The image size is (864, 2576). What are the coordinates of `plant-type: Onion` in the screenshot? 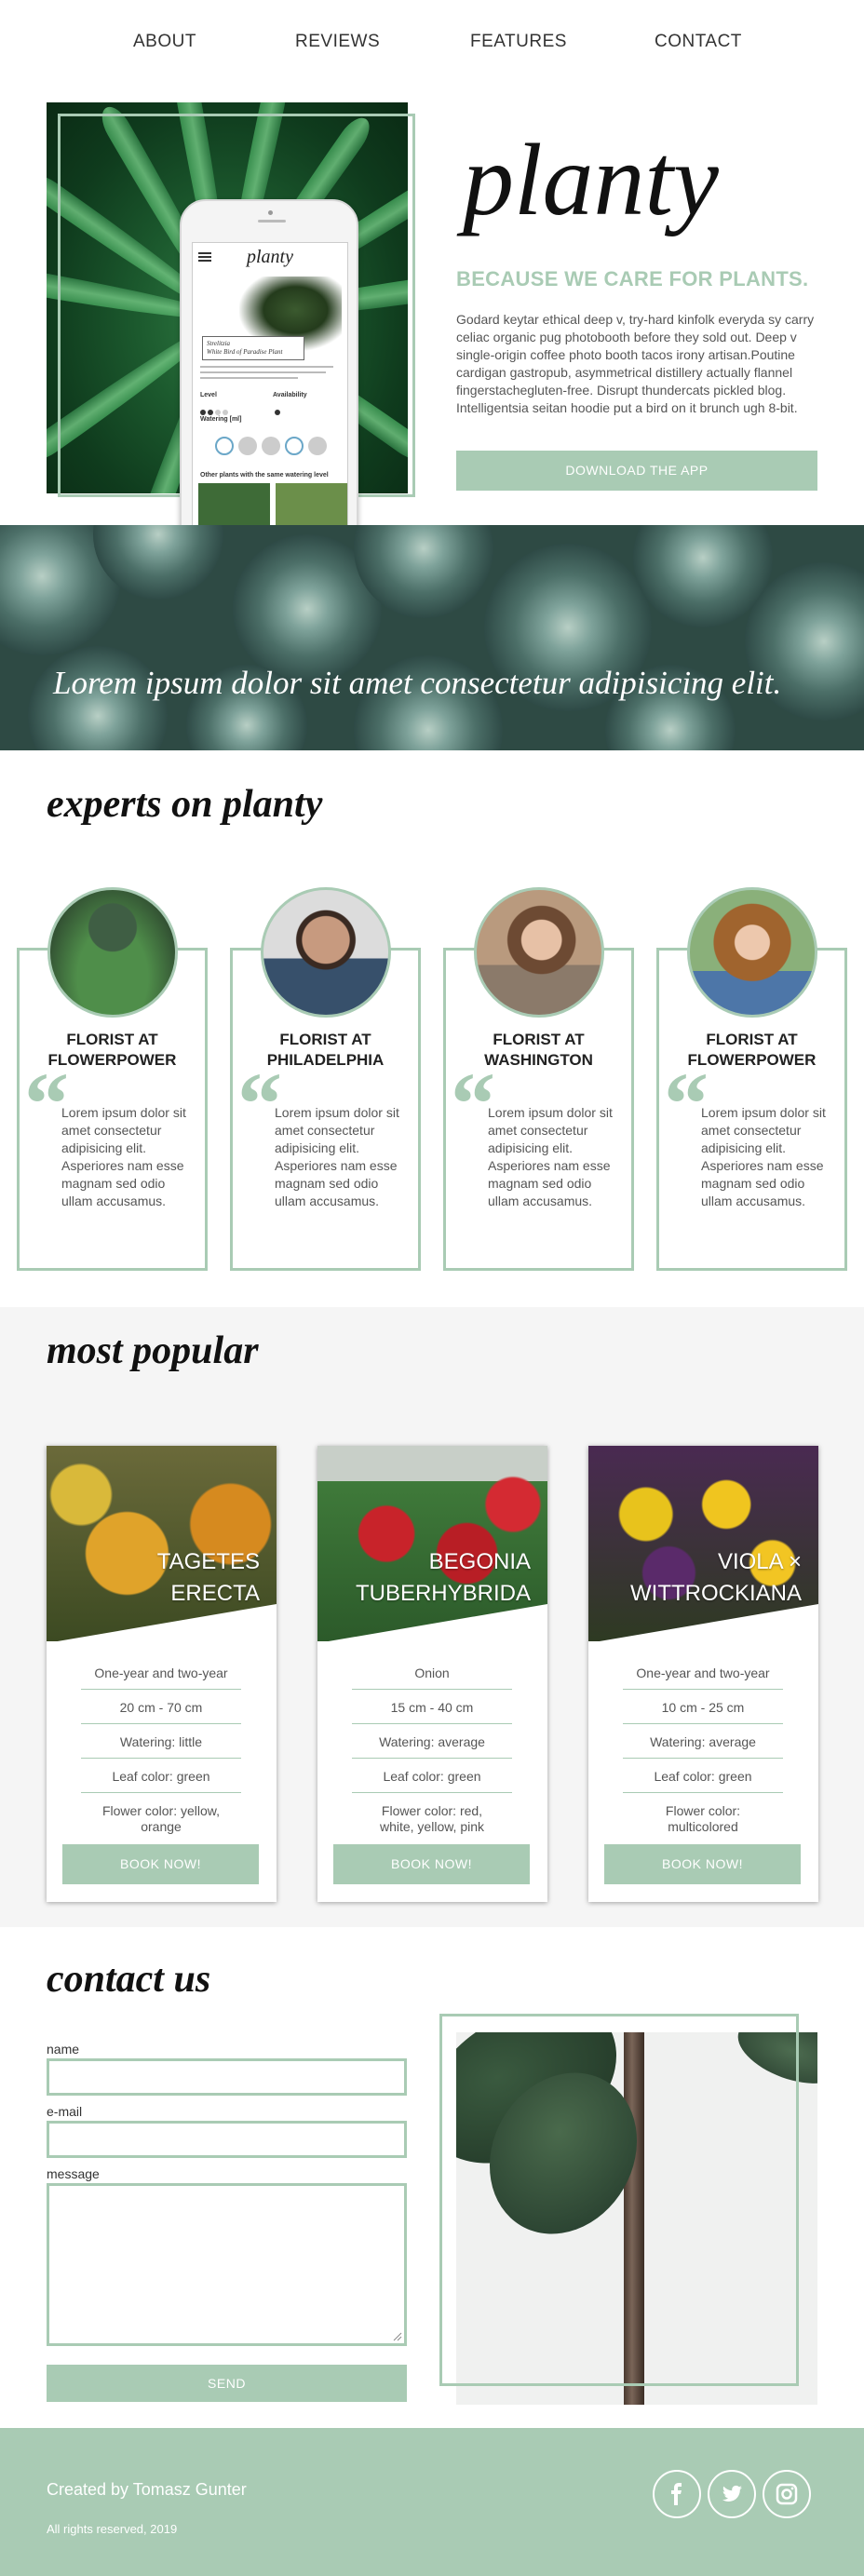 It's located at (432, 1673).